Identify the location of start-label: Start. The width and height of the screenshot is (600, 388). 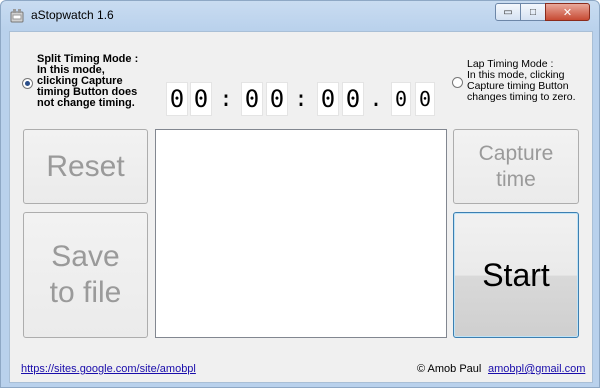
(516, 274).